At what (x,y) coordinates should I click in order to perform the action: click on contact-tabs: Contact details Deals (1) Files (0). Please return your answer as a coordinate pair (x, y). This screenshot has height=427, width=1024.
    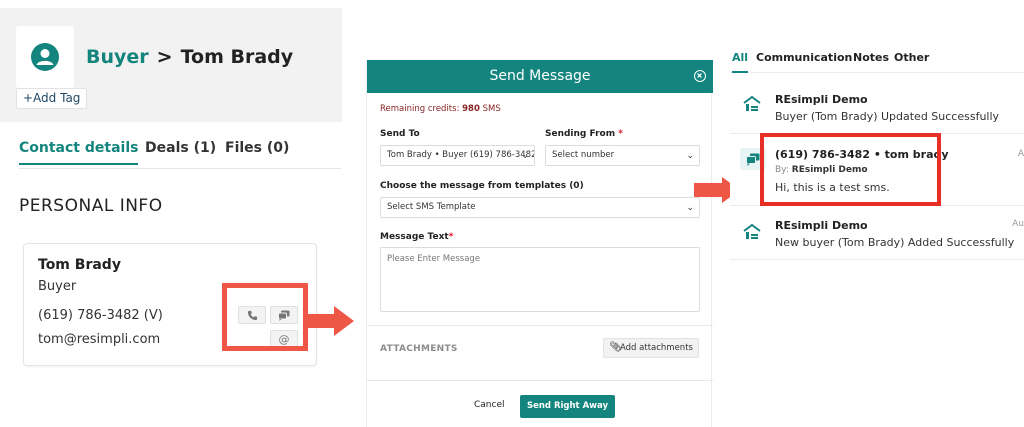
    Looking at the image, I should click on (180, 153).